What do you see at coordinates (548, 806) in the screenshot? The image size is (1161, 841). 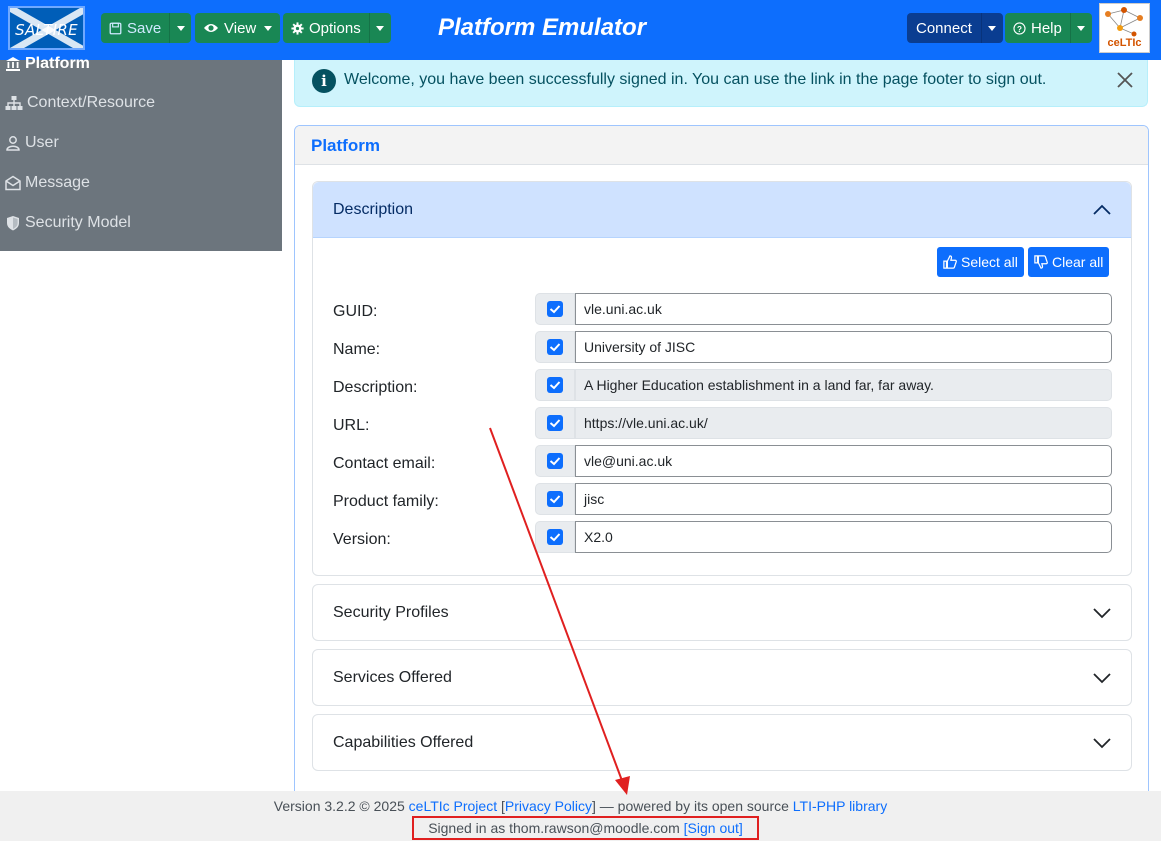 I see `privacy-policy-link: Privacy Policy` at bounding box center [548, 806].